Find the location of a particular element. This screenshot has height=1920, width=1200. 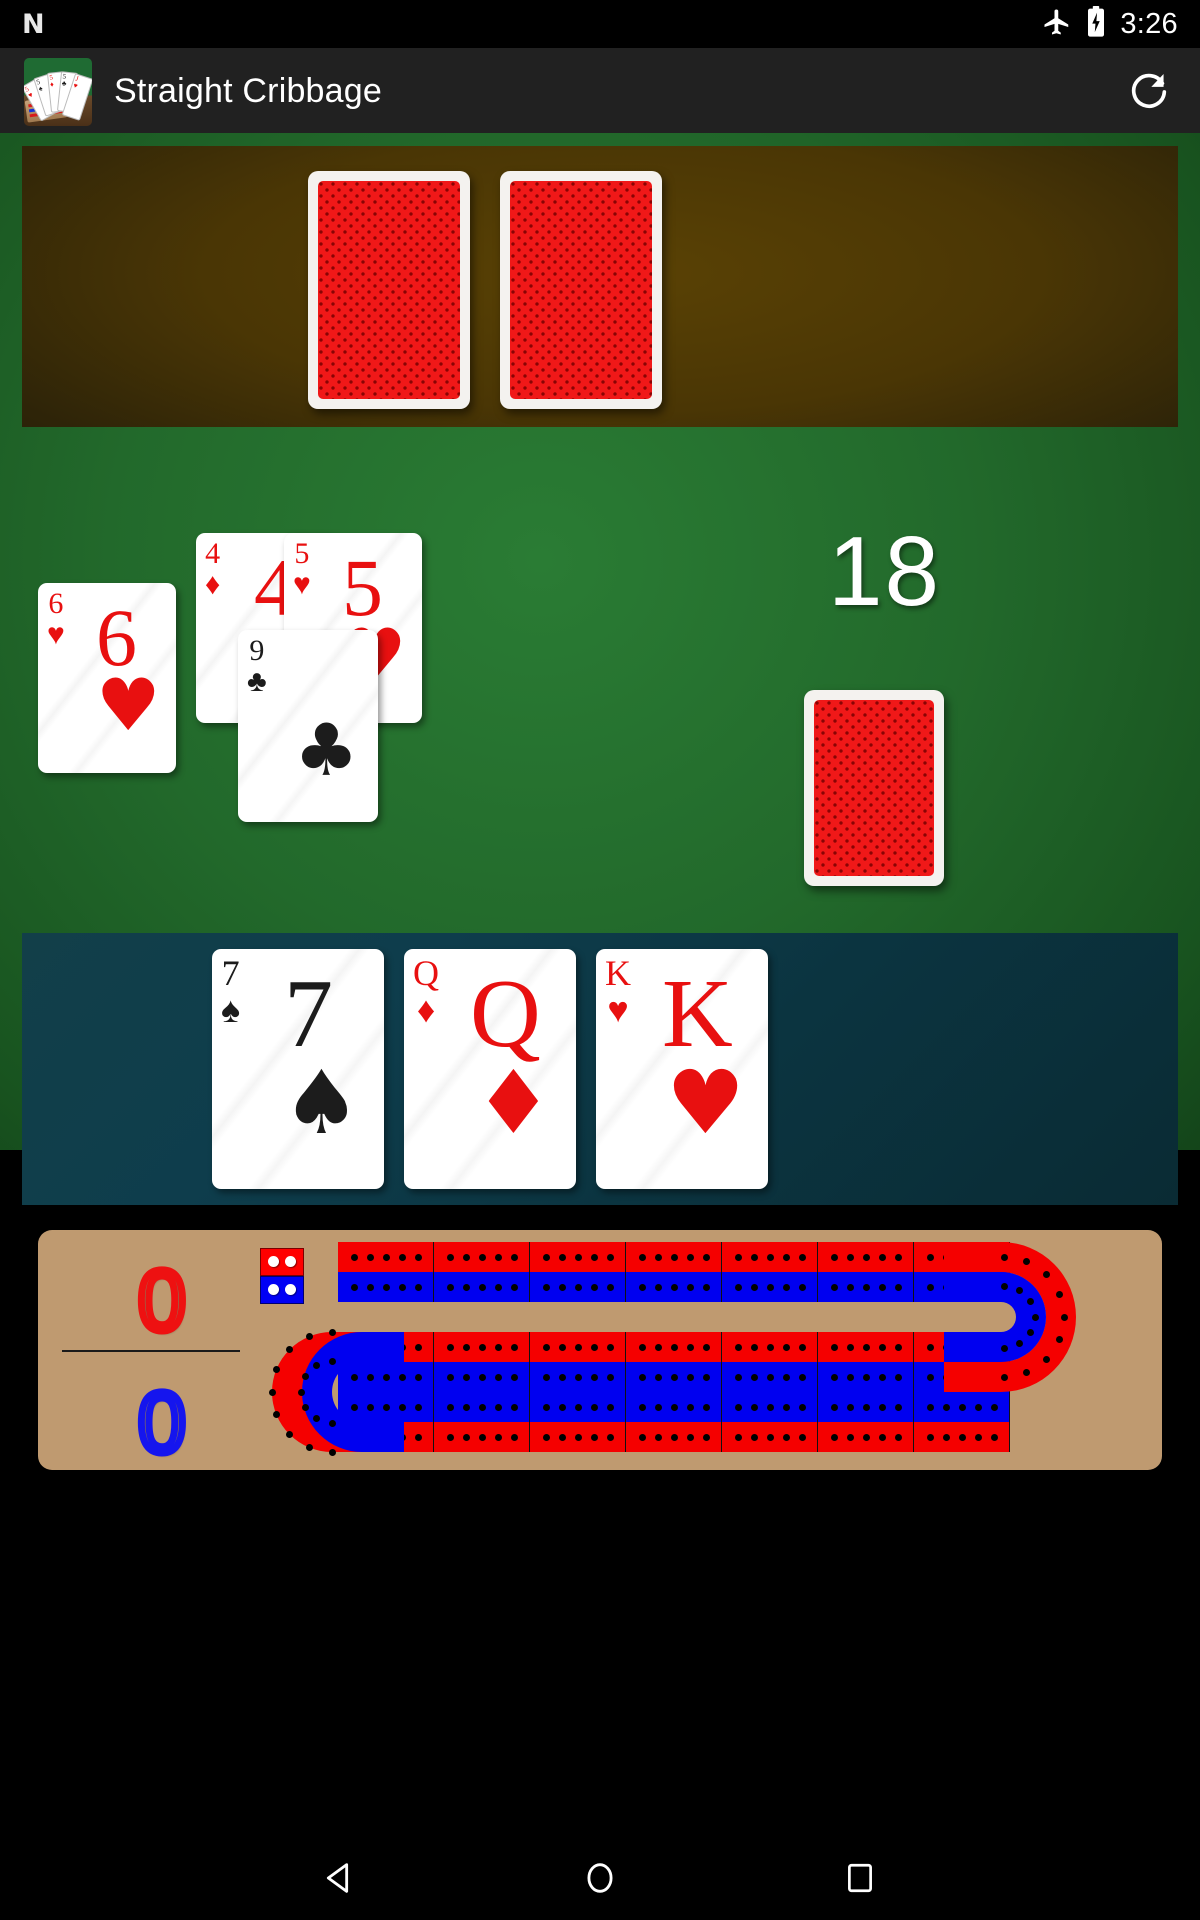

hand-card-K-hearts: K ♥ K ♥ is located at coordinates (682, 1069).